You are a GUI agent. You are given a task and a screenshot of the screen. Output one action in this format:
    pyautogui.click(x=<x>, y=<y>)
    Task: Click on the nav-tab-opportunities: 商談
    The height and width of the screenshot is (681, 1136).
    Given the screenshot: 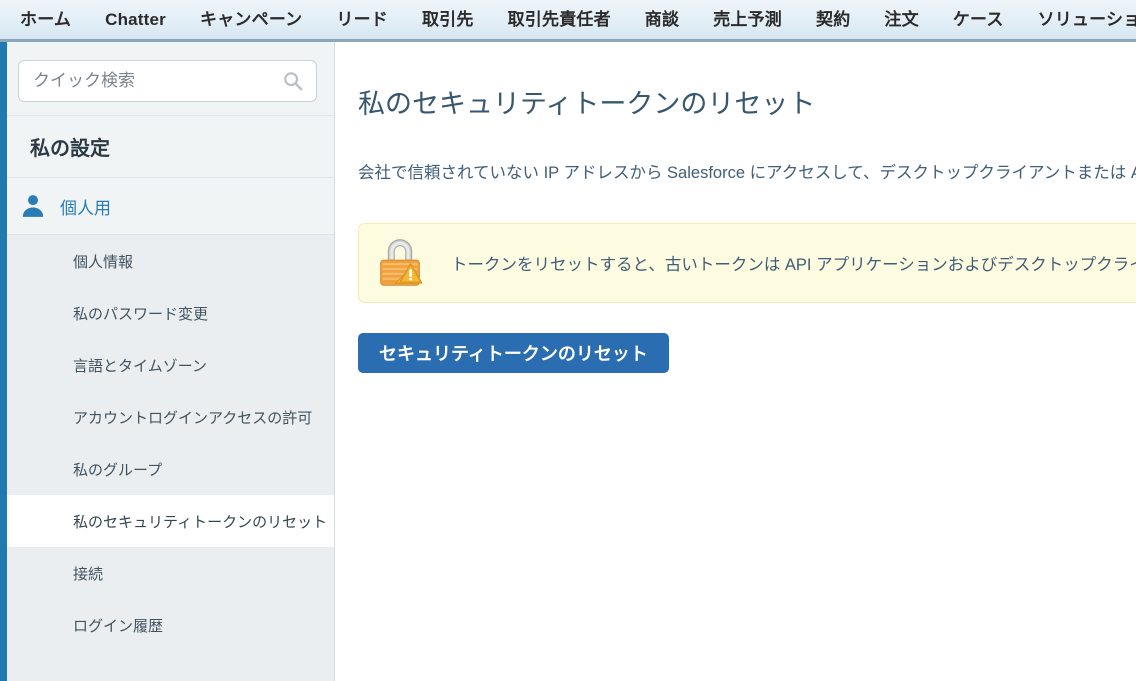 What is the action you would take?
    pyautogui.click(x=662, y=19)
    